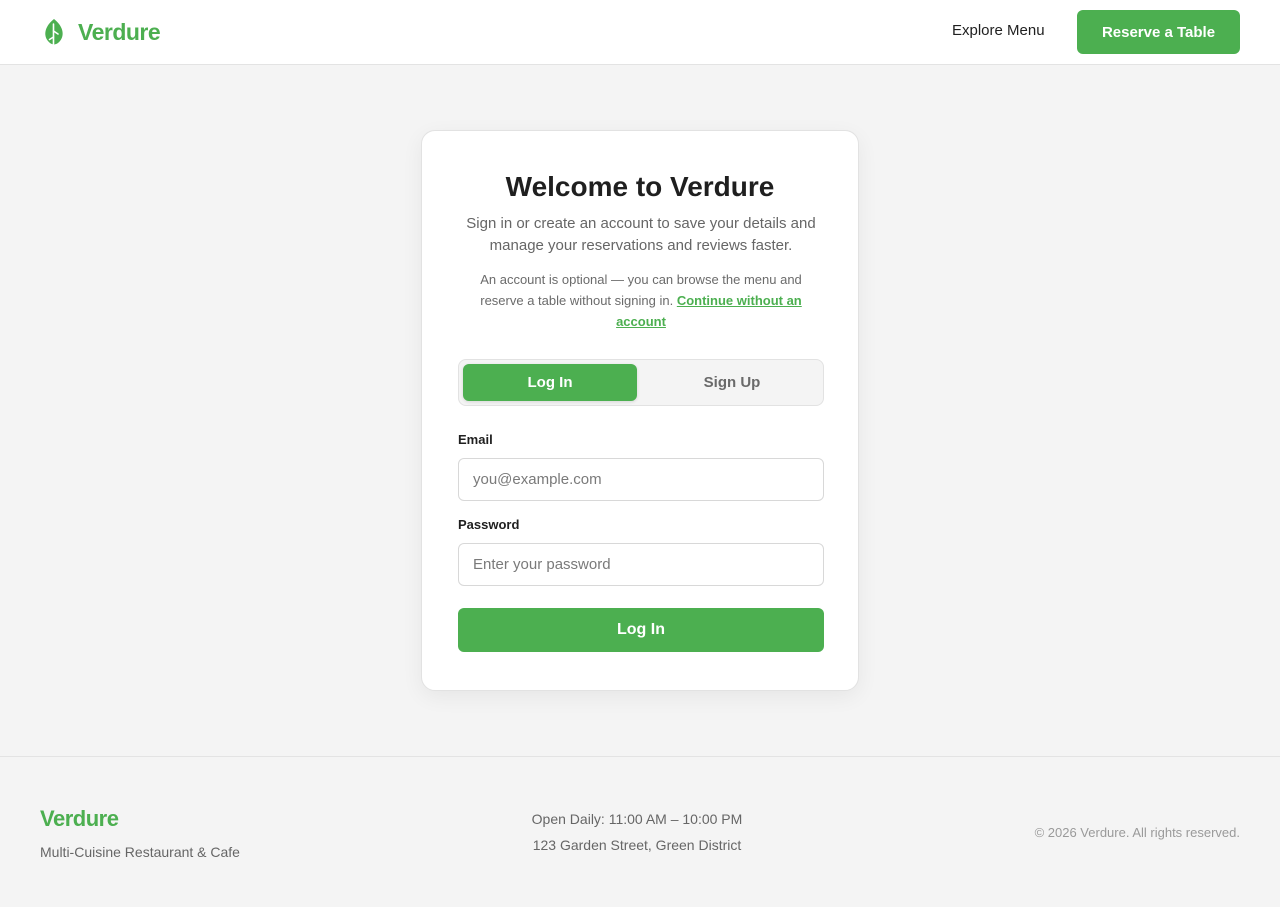 The image size is (1280, 907). I want to click on footer-tagline: Multi-Cuisine Restaurant & Cafe, so click(140, 852).